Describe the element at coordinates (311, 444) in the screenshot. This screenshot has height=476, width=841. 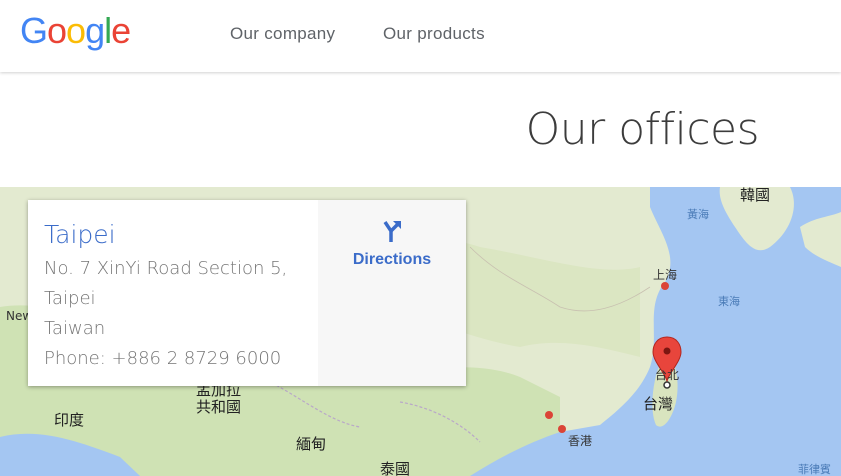
I see `map-label-myanmar: 緬甸` at that location.